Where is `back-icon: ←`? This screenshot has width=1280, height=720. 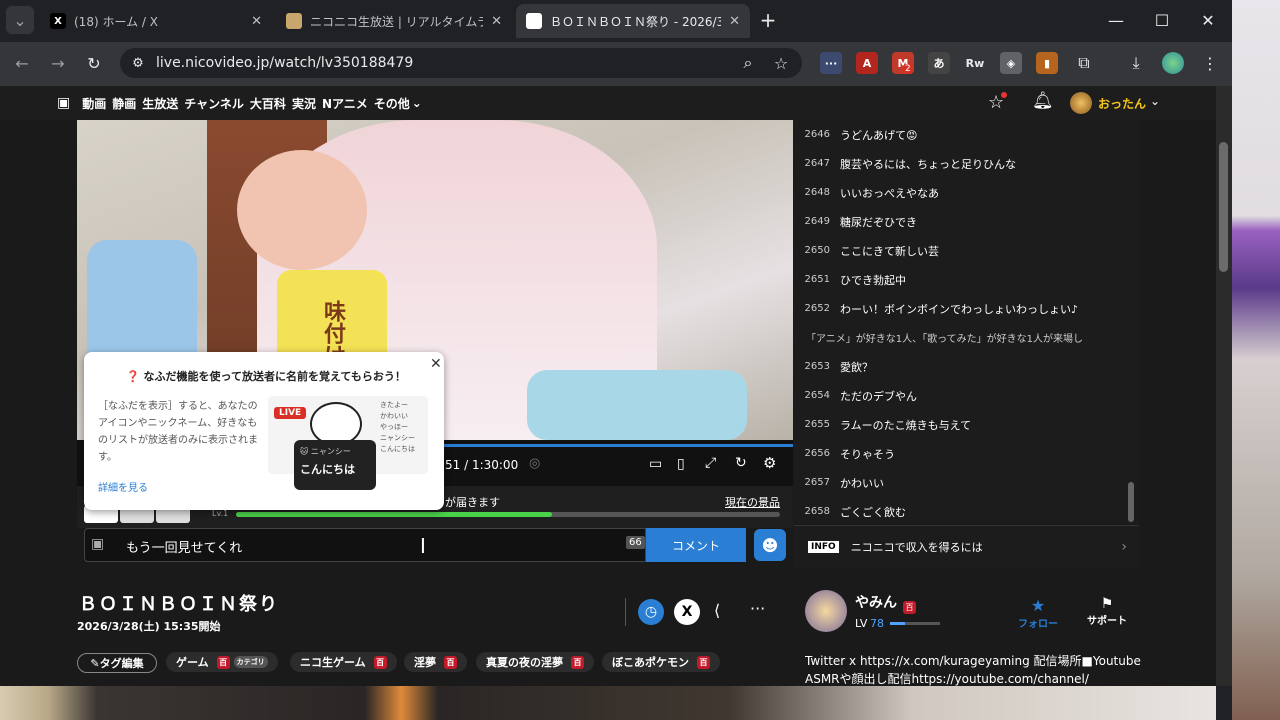
back-icon: ← is located at coordinates (22, 63).